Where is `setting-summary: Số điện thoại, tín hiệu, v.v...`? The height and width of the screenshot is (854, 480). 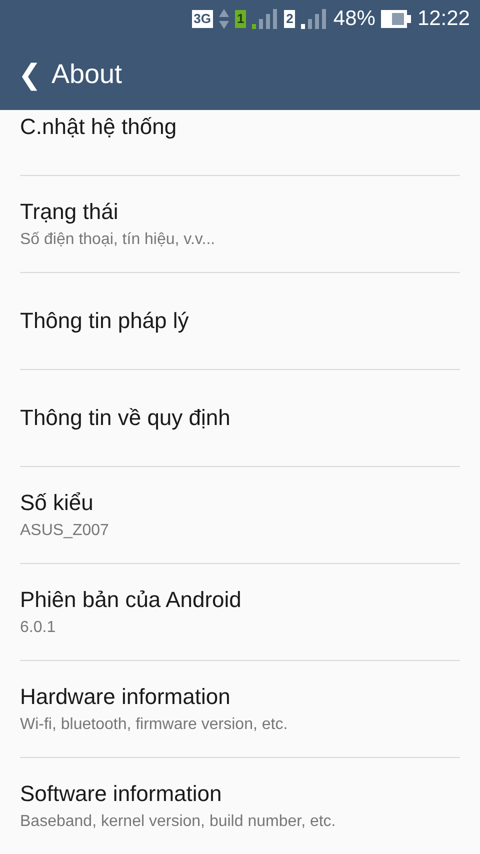
setting-summary: Số điện thoại, tín hiệu, v.v... is located at coordinates (118, 240).